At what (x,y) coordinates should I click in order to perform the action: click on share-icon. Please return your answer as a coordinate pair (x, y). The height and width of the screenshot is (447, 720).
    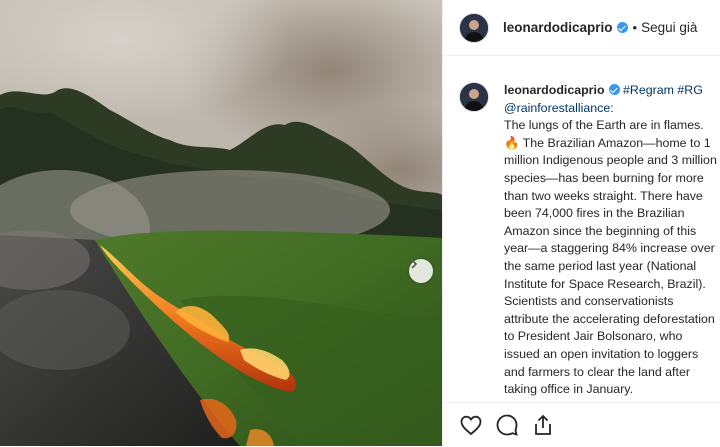
    Looking at the image, I should click on (543, 425).